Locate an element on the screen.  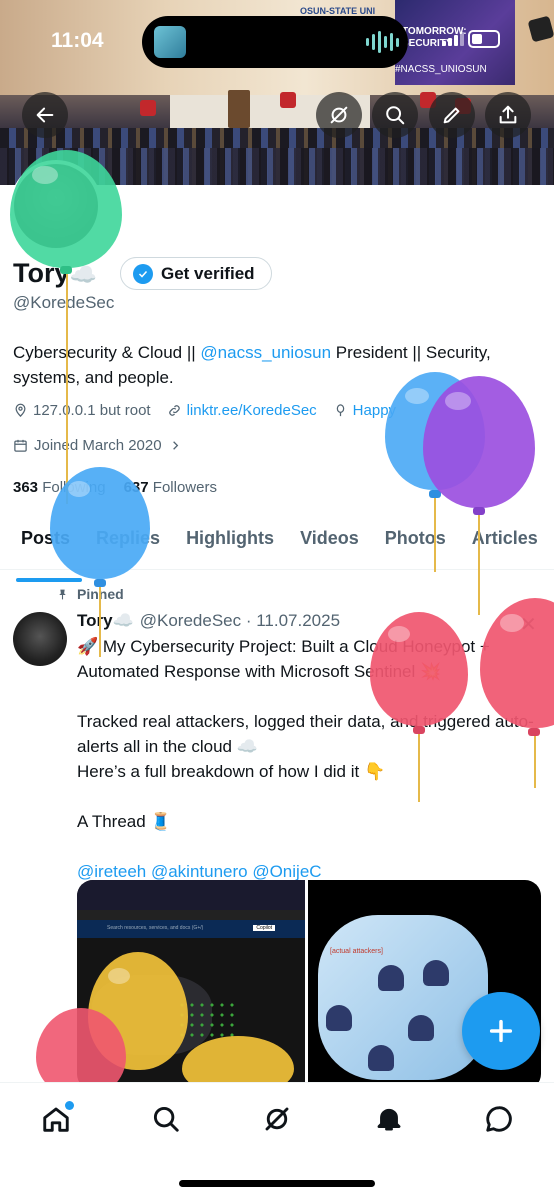
tweet-header: Tory☁️ @KoredeSec · 11.07.2025 is located at coordinates (208, 621).